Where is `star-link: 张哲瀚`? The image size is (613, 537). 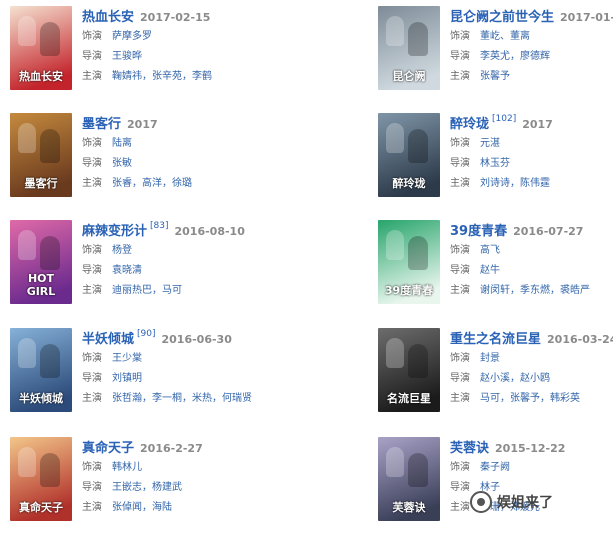 star-link: 张哲瀚 is located at coordinates (127, 398).